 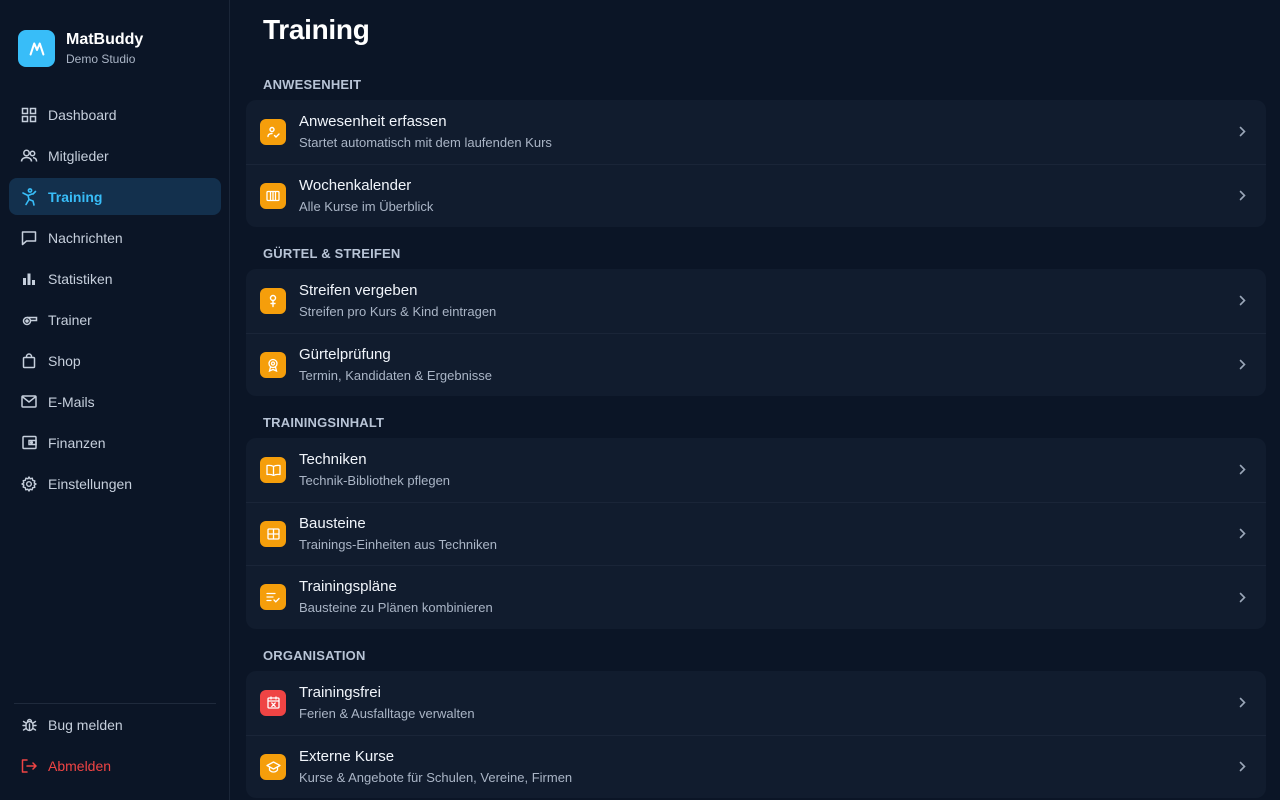 I want to click on row-subtitle: Streifen pro Kurs & Kind eintragen, so click(x=398, y=311).